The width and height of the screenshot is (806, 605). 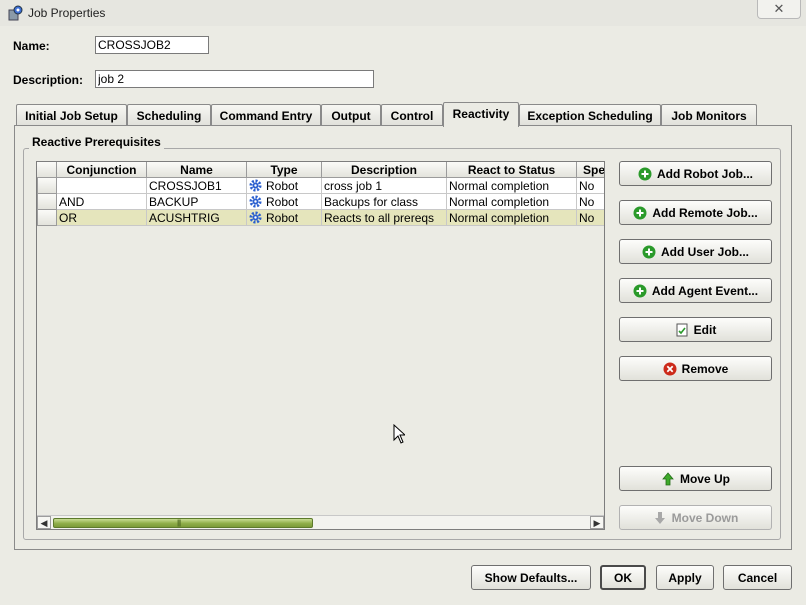 I want to click on column-header-react-status: React to Status, so click(x=512, y=170).